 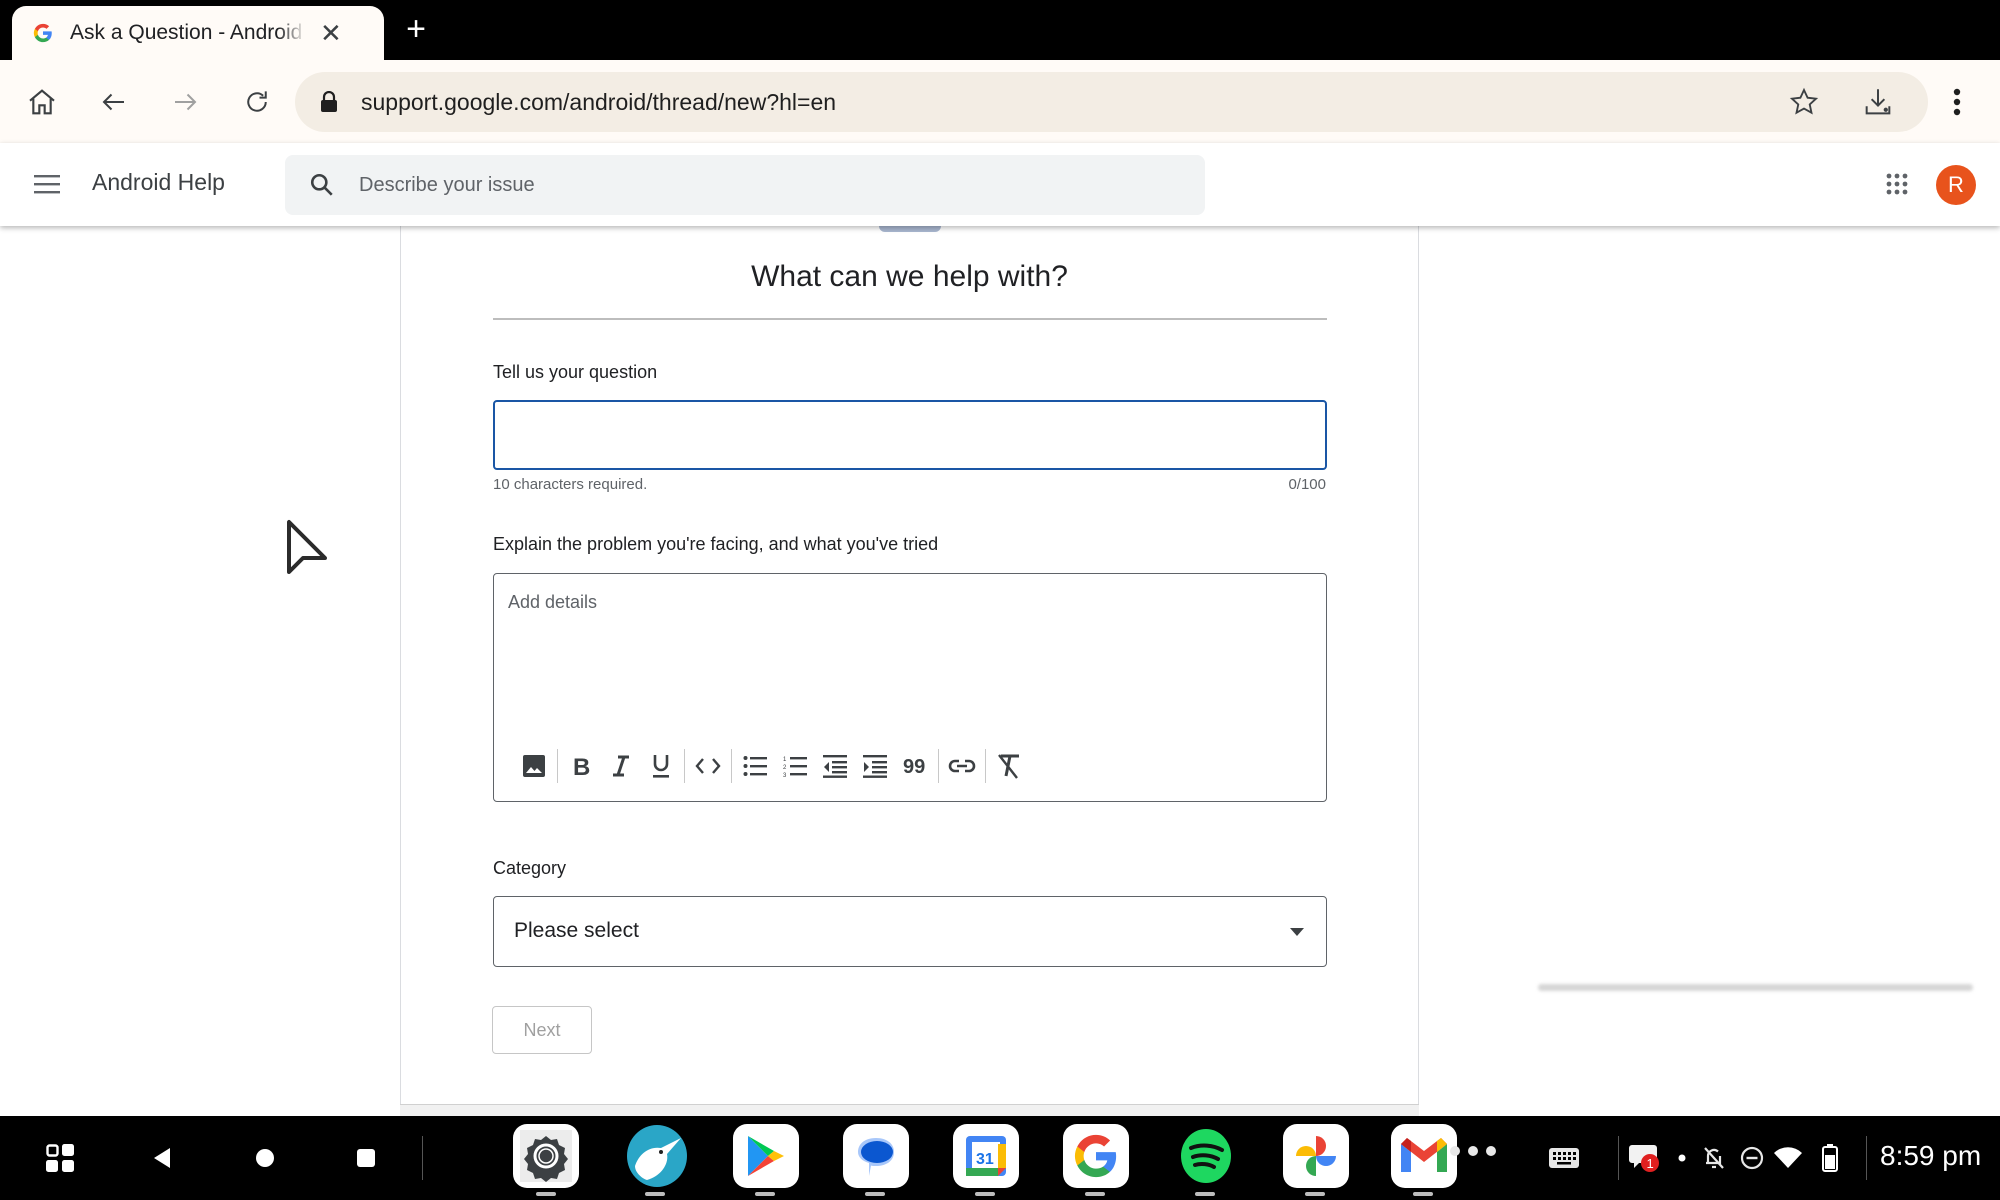 I want to click on clock: 8:59 pm, so click(x=1930, y=1156).